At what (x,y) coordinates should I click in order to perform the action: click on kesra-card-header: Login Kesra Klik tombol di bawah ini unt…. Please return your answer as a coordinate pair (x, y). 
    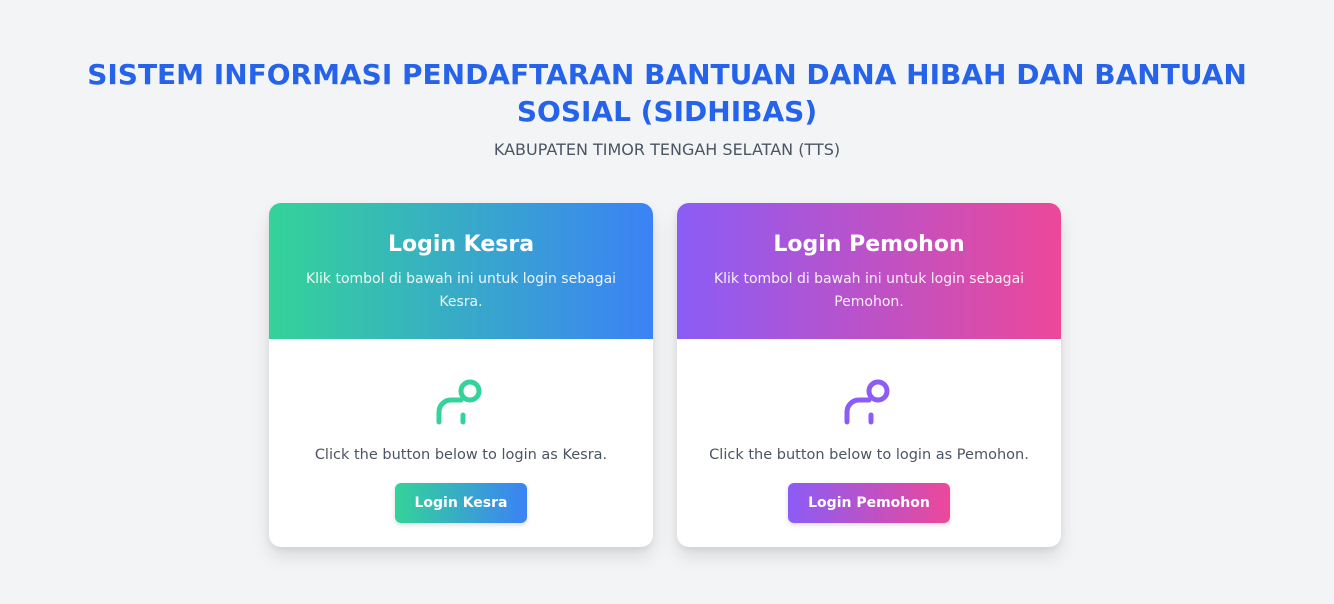
    Looking at the image, I should click on (461, 271).